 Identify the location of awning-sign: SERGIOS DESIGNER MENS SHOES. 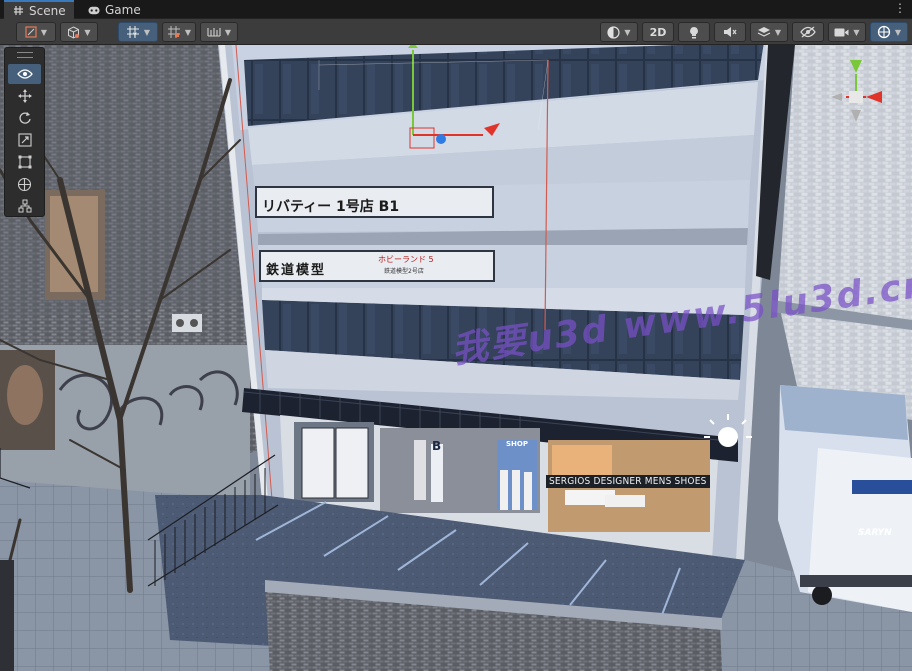
(628, 481).